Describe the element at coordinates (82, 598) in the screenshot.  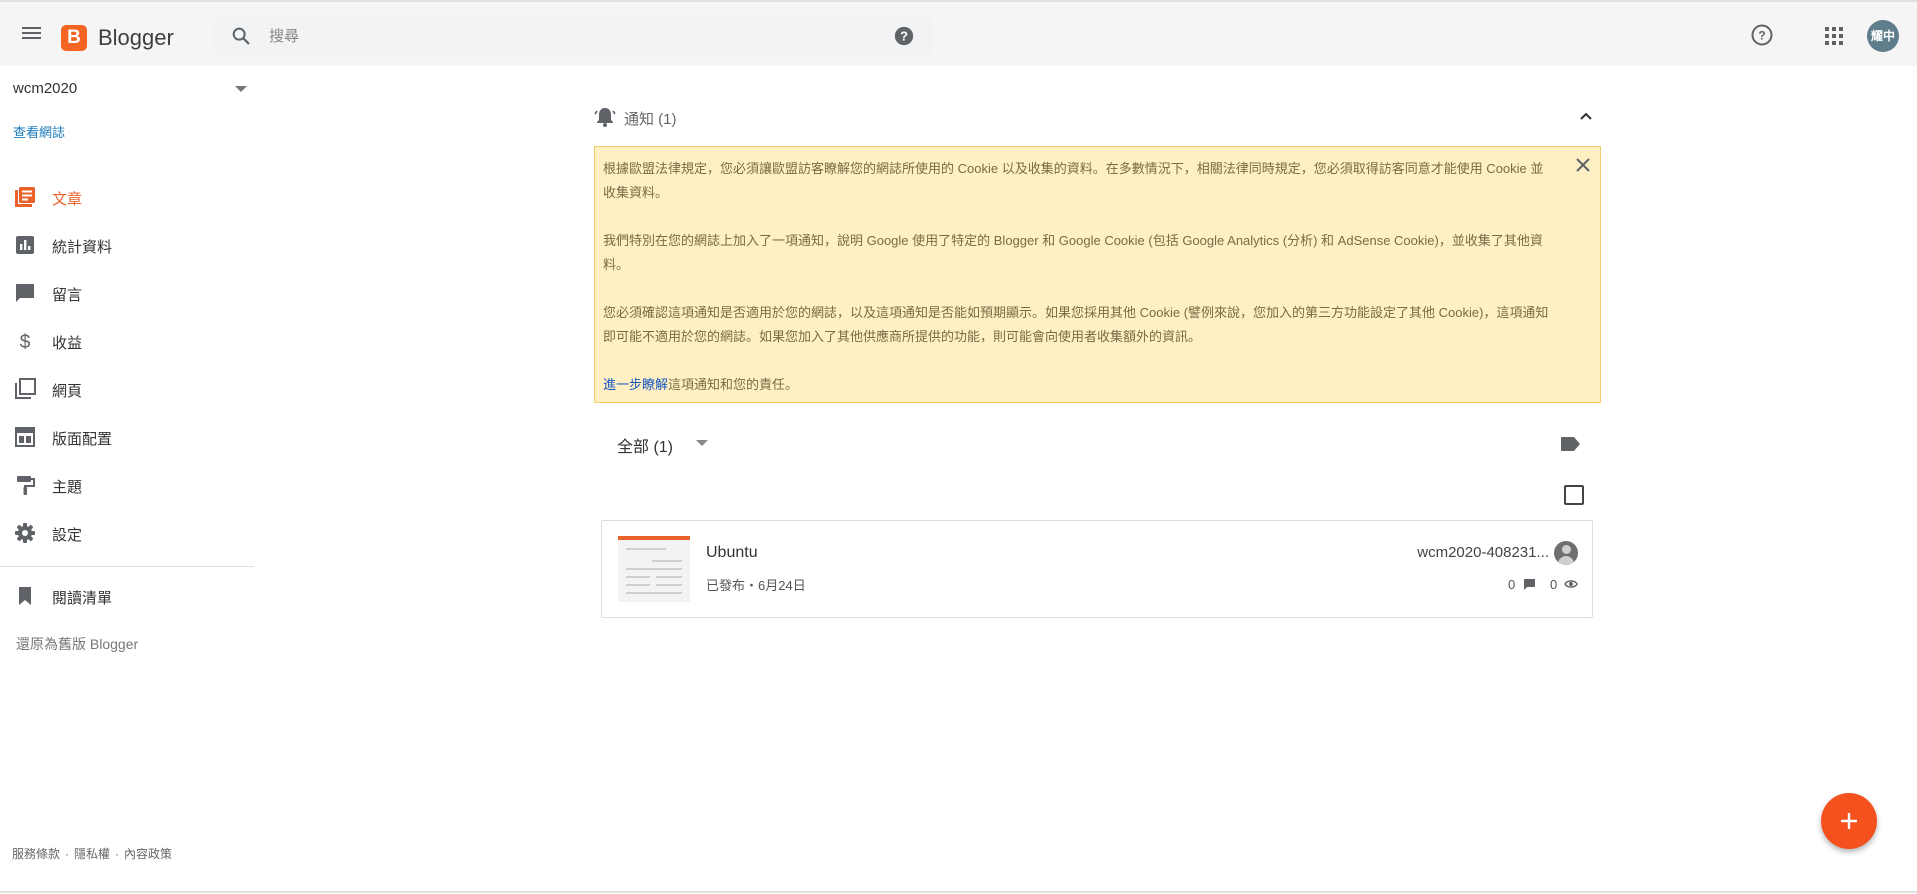
I see `sidebar-item-label: 閱讀清單` at that location.